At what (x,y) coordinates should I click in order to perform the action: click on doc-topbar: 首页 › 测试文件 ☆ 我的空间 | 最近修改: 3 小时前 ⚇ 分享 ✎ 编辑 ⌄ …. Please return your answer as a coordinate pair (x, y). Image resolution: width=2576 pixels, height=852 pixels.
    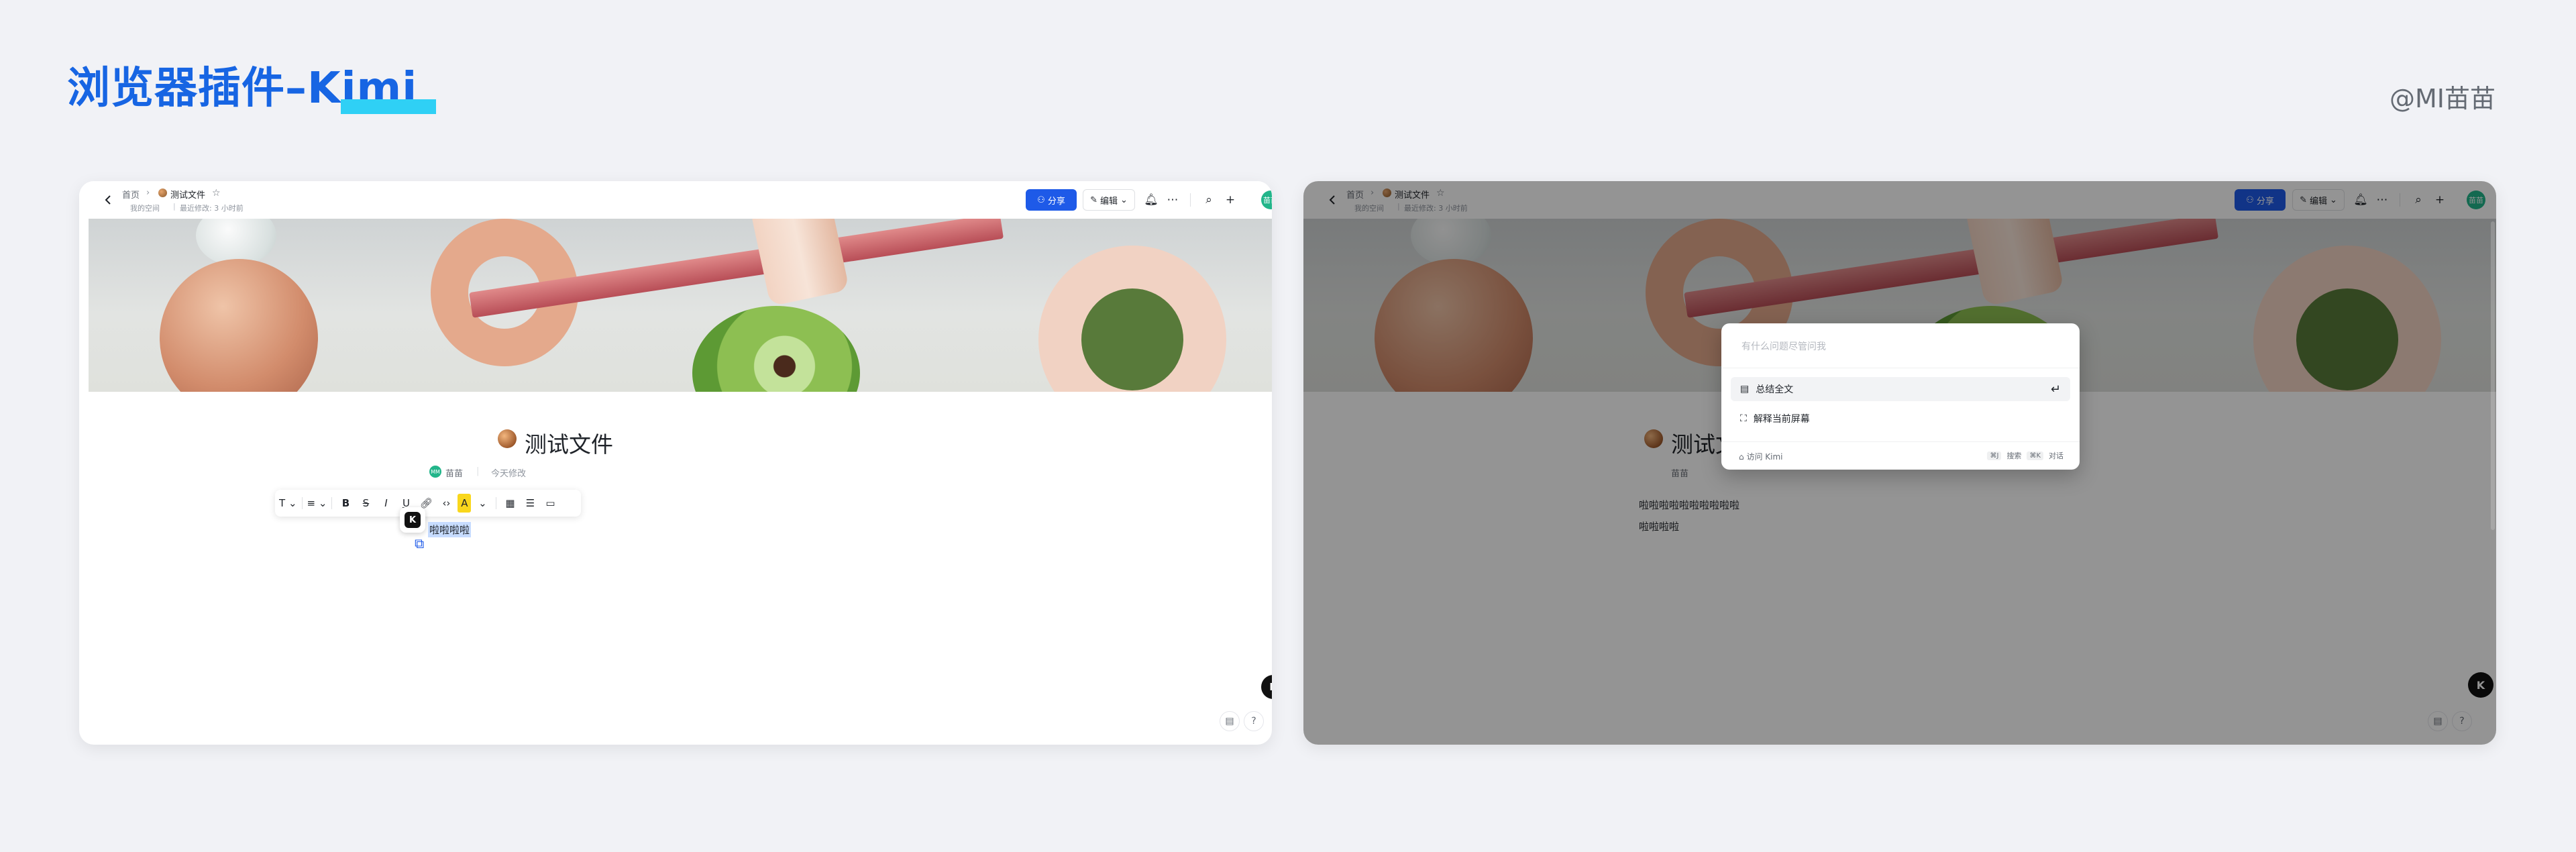
    Looking at the image, I should click on (675, 200).